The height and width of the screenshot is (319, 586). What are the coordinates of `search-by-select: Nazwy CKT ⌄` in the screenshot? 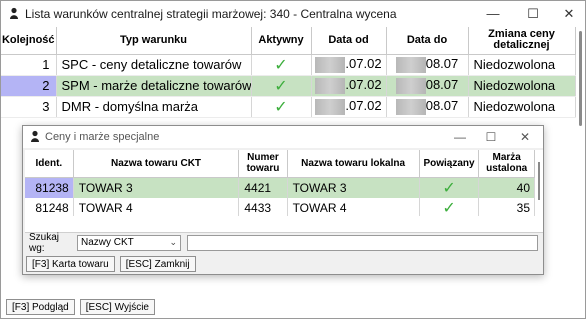 It's located at (129, 242).